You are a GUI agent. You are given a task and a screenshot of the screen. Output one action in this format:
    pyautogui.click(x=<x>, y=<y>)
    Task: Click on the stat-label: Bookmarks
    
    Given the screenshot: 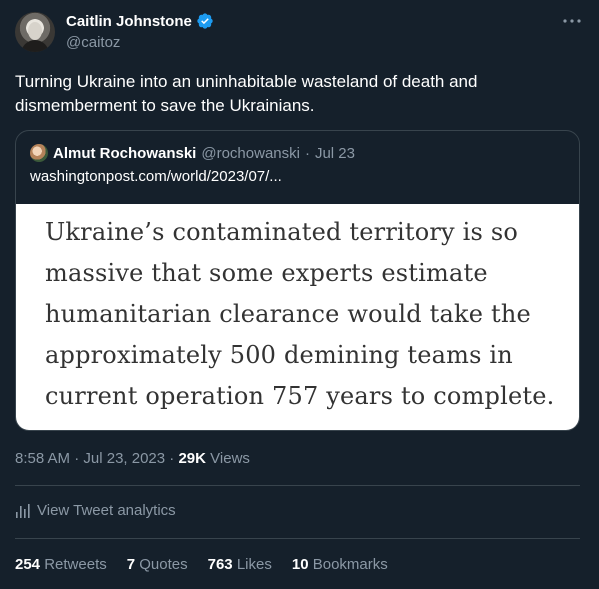 What is the action you would take?
    pyautogui.click(x=350, y=564)
    